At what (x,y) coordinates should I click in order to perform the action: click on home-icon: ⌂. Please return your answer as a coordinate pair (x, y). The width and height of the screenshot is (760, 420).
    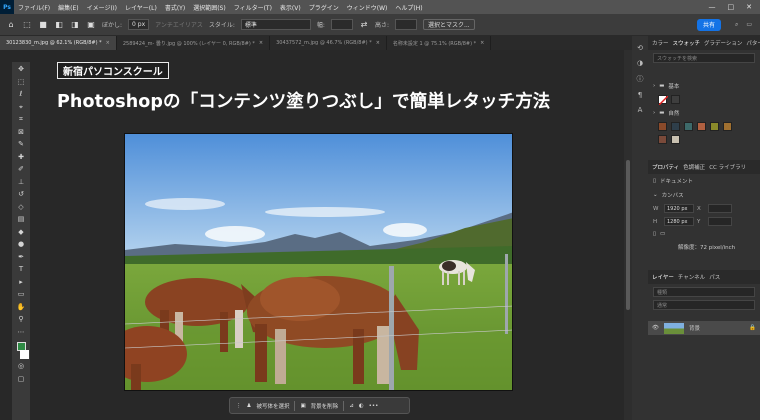
    Looking at the image, I should click on (11, 25).